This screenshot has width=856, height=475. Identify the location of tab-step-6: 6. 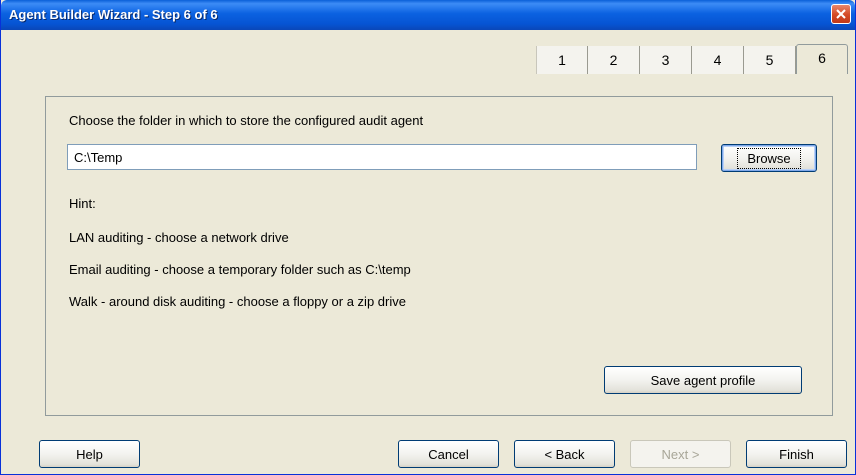
(822, 59).